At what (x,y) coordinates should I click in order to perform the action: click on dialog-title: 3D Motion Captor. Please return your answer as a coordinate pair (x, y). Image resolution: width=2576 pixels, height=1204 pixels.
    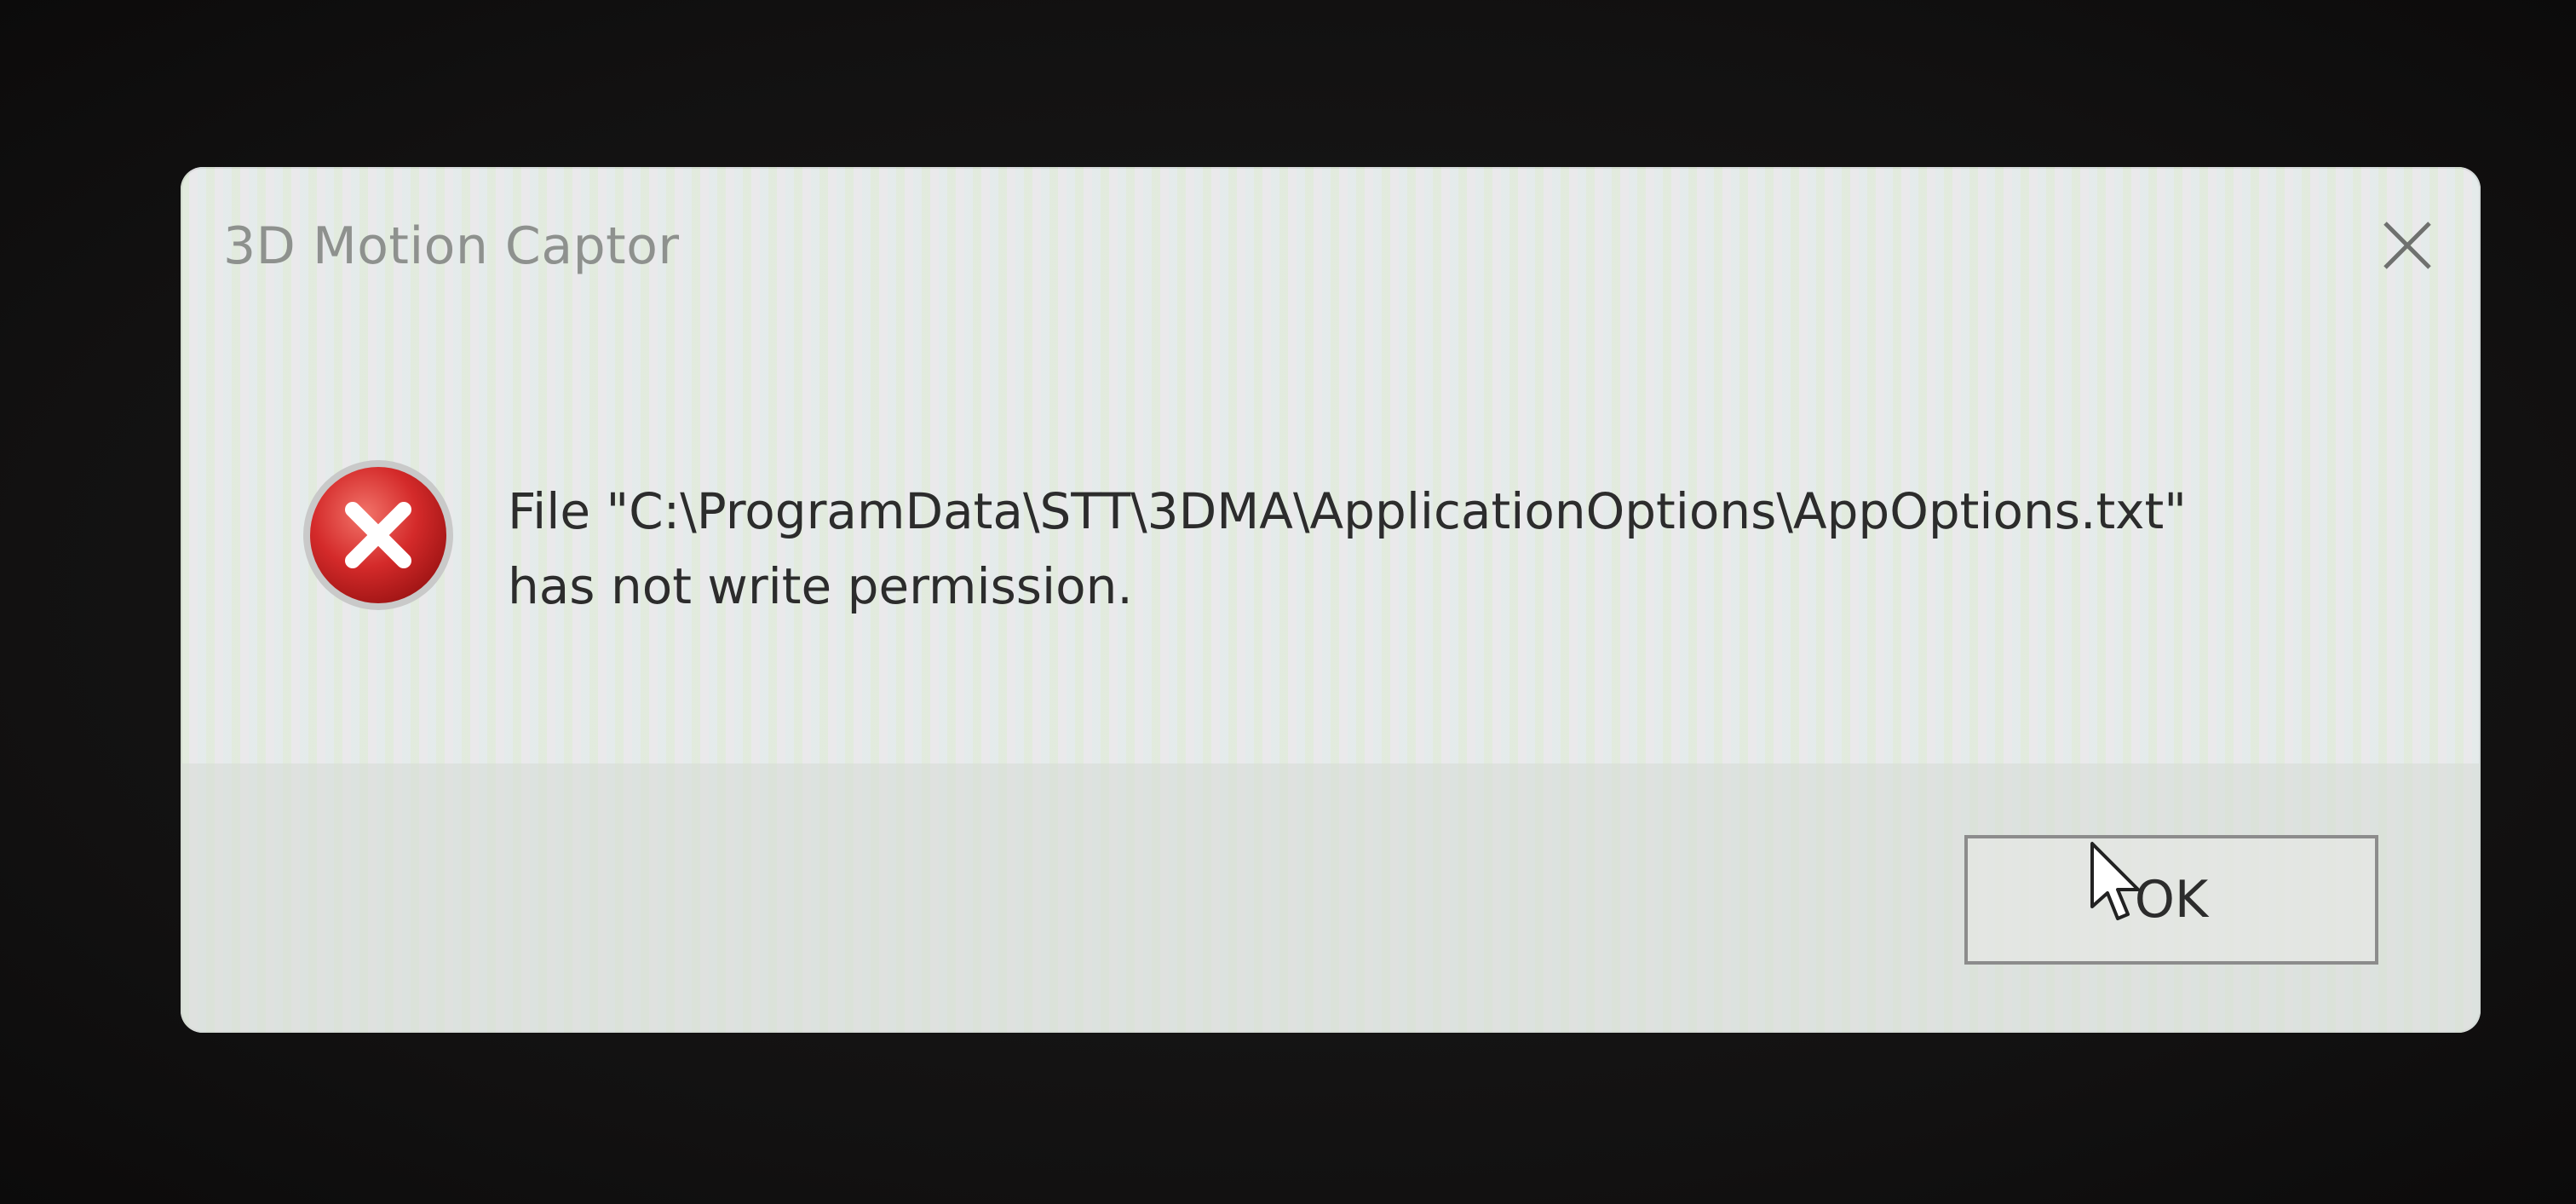
    Looking at the image, I should click on (452, 246).